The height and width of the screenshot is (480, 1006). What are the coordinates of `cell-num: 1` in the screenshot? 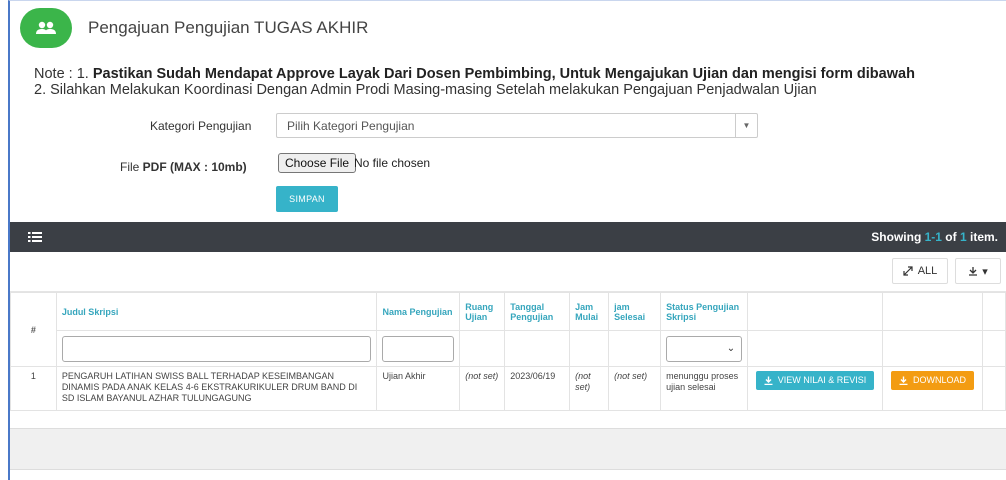 It's located at (33, 388).